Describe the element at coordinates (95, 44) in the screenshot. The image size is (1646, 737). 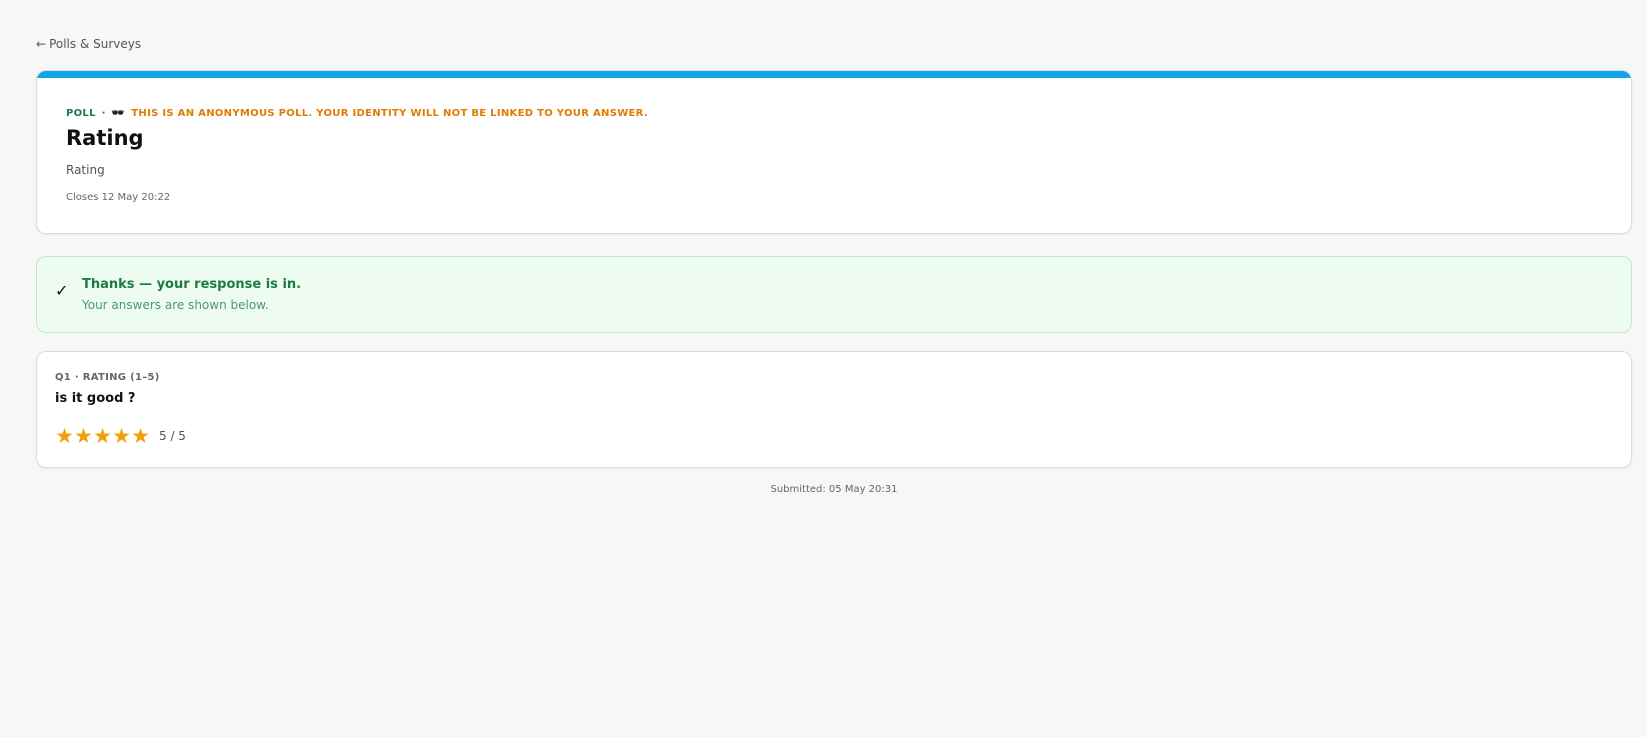
I see `back-link-label: Polls & Surveys` at that location.